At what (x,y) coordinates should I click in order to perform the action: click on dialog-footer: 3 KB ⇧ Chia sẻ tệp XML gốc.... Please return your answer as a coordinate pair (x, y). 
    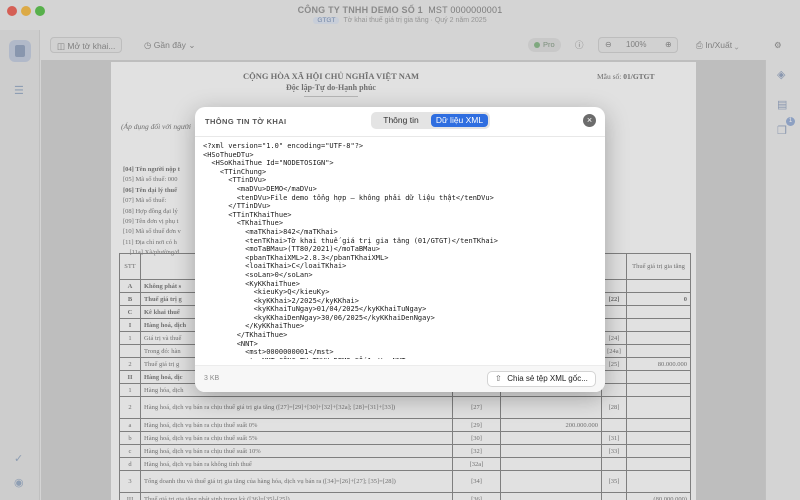
    Looking at the image, I should click on (400, 378).